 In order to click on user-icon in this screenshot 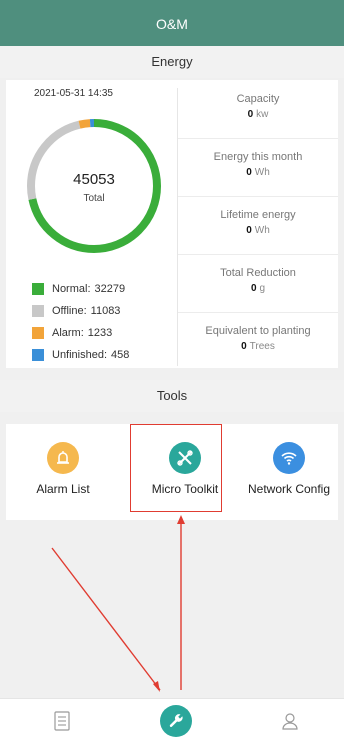, I will do `click(290, 721)`.